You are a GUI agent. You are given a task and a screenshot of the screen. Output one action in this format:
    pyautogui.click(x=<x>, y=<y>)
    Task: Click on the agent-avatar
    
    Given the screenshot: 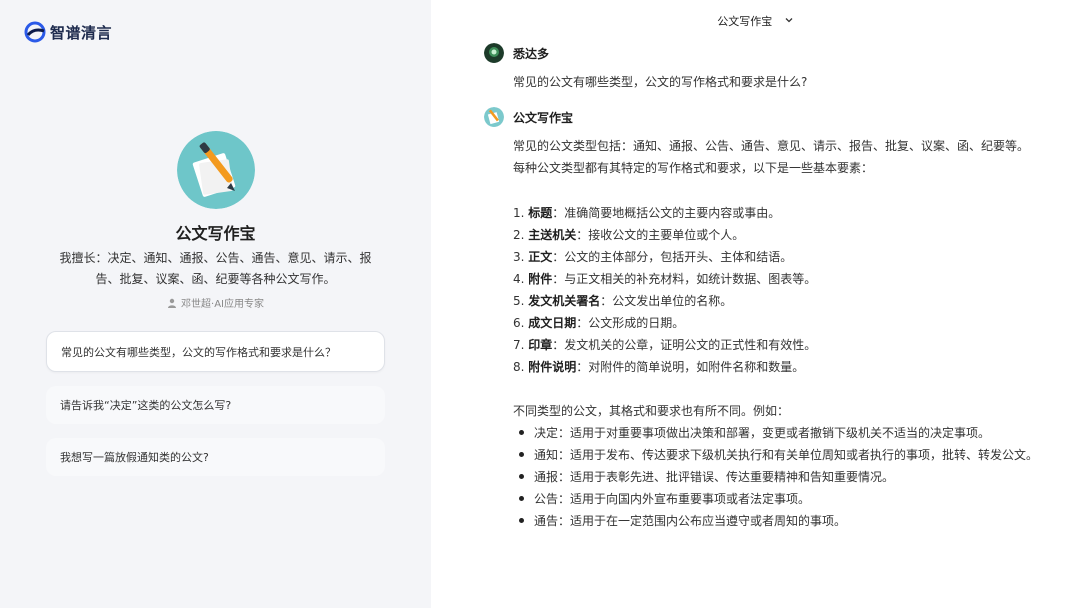 What is the action you would take?
    pyautogui.click(x=216, y=170)
    